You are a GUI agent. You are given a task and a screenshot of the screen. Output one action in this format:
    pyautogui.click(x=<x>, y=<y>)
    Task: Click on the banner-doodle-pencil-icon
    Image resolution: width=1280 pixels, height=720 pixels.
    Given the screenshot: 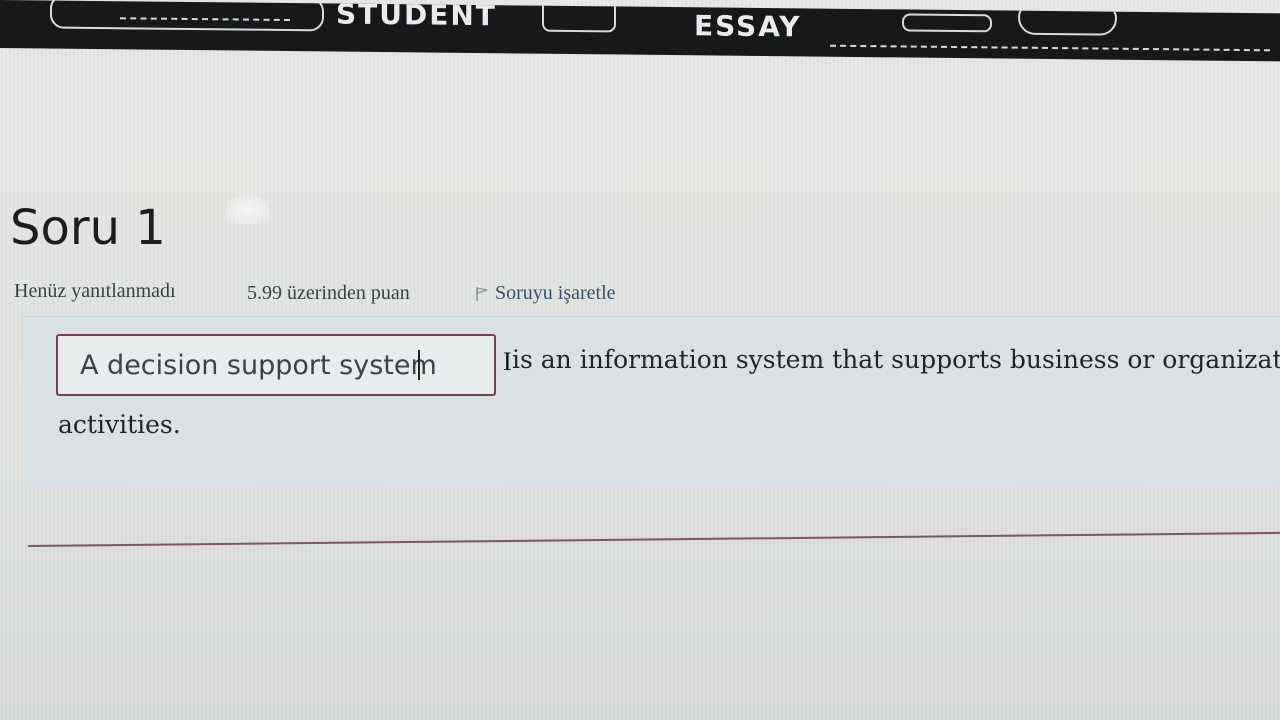 What is the action you would take?
    pyautogui.click(x=947, y=23)
    